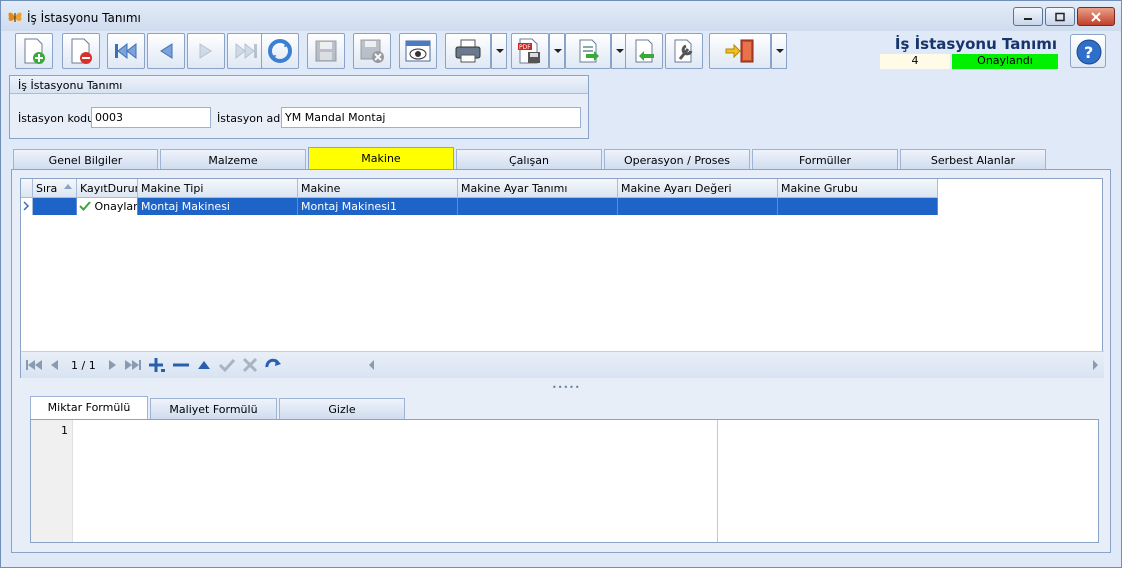  Describe the element at coordinates (973, 159) in the screenshot. I see `tab-serbest-alanlar: Serbest Alanlar` at that location.